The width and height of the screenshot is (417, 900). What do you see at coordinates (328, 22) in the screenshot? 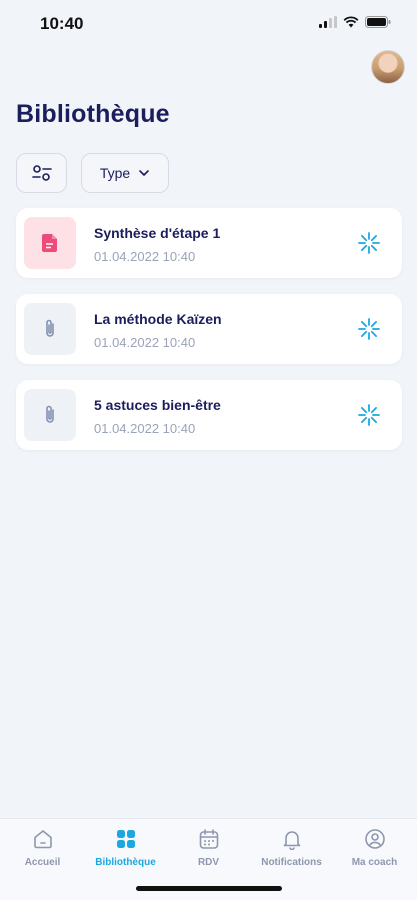
I see `signal-icon` at bounding box center [328, 22].